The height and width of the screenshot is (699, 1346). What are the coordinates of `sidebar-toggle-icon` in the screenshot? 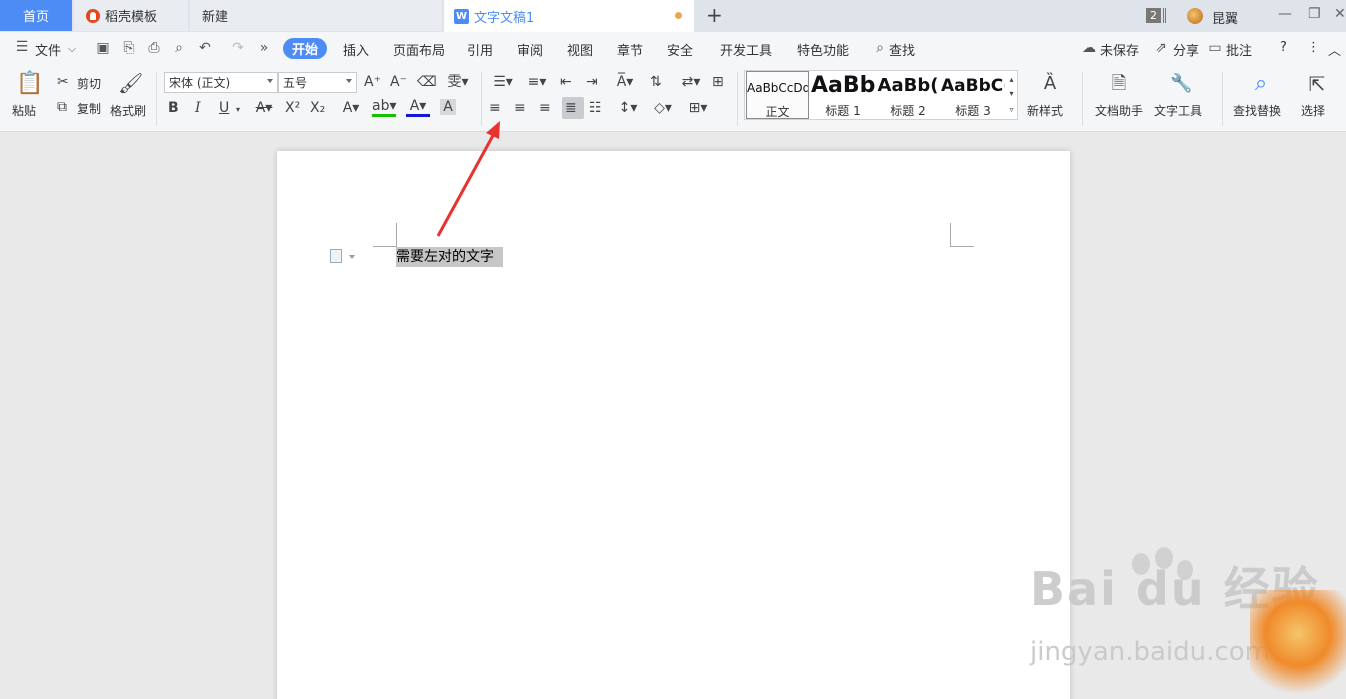 It's located at (1164, 15).